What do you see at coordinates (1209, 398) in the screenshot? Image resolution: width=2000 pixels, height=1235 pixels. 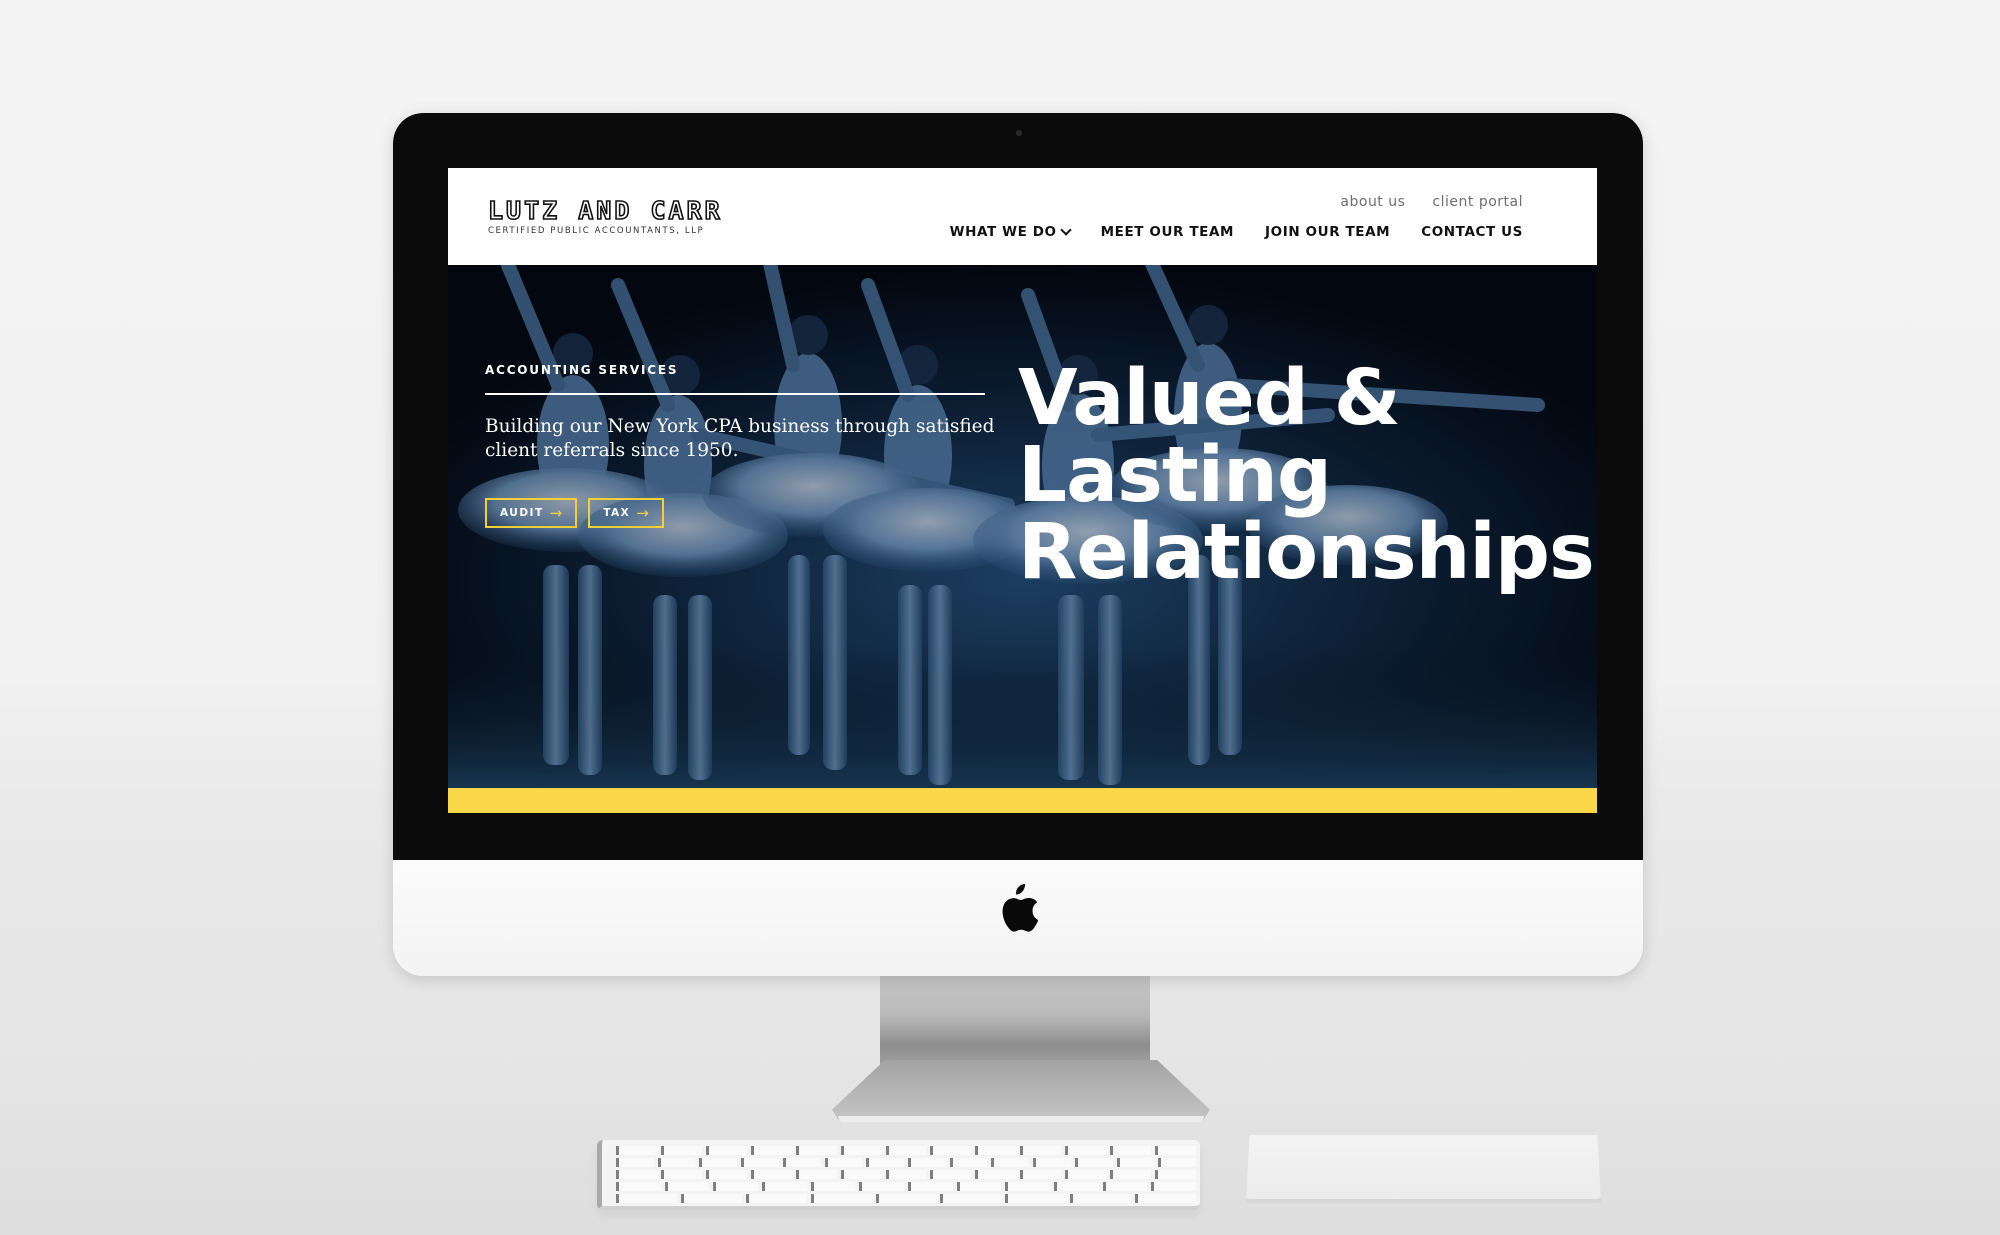 I see `headline-line-1: Valued &` at bounding box center [1209, 398].